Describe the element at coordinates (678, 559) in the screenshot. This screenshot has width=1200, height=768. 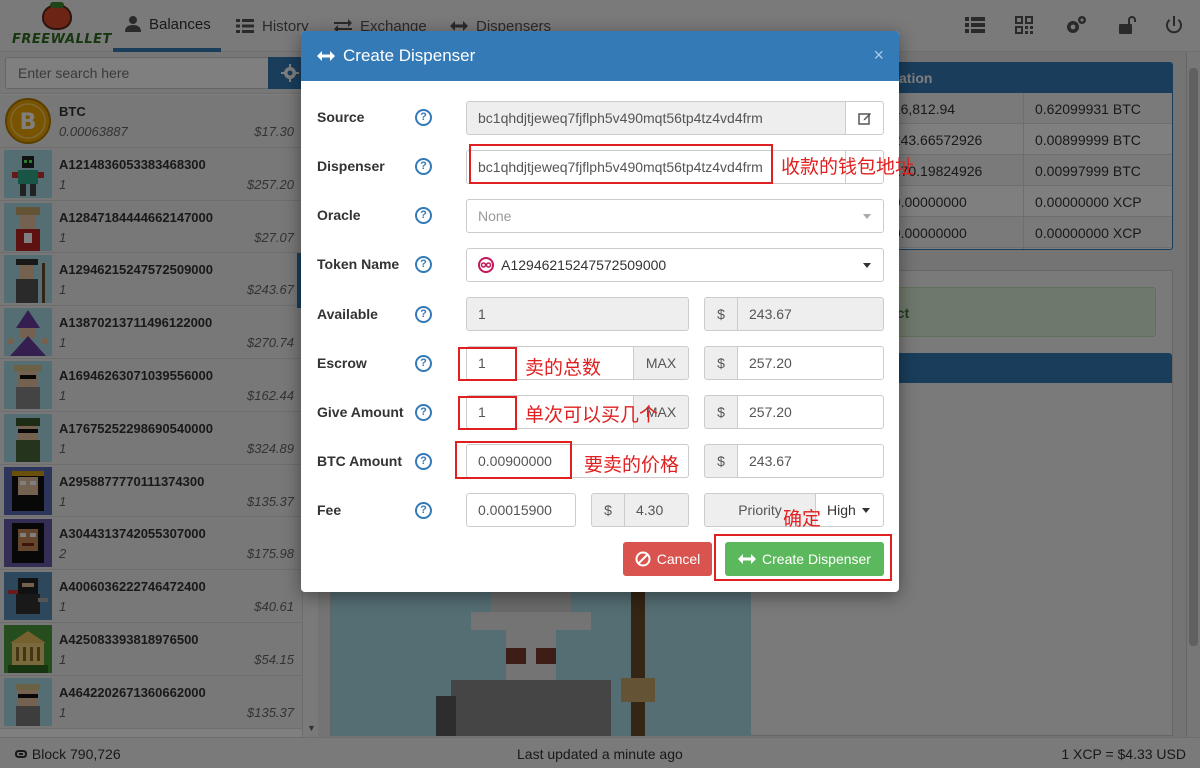
I see `cancel-button-label: Cancel` at that location.